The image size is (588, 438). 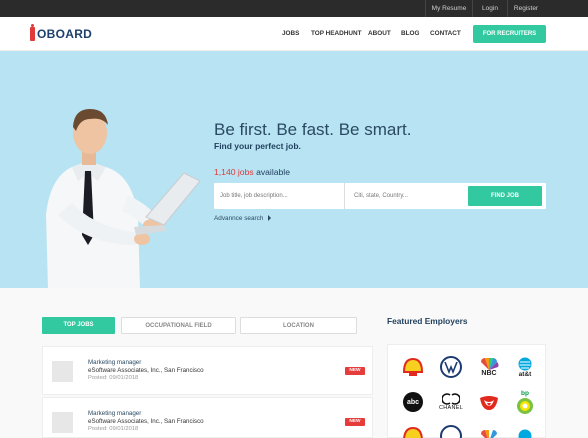 I want to click on featured-employers-title: Featured Employers, so click(x=427, y=321).